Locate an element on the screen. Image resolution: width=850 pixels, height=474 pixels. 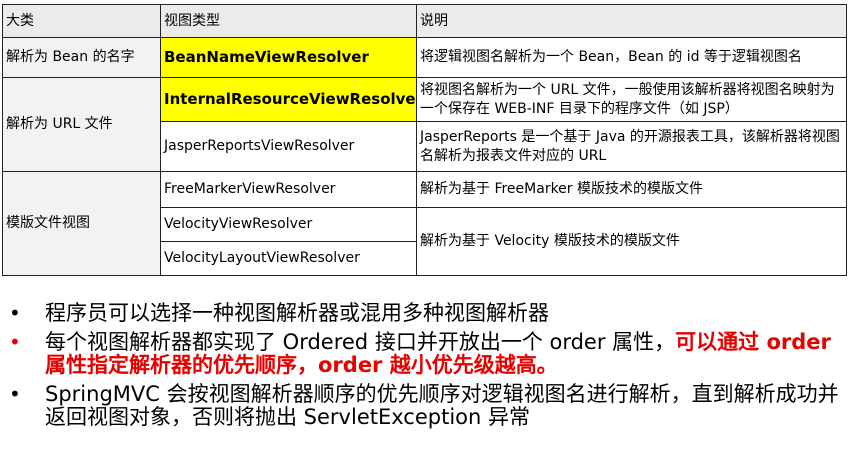
bullet-item: • 程序员可以选择一种视图解析器或混用多种视图解析器 is located at coordinates (425, 313).